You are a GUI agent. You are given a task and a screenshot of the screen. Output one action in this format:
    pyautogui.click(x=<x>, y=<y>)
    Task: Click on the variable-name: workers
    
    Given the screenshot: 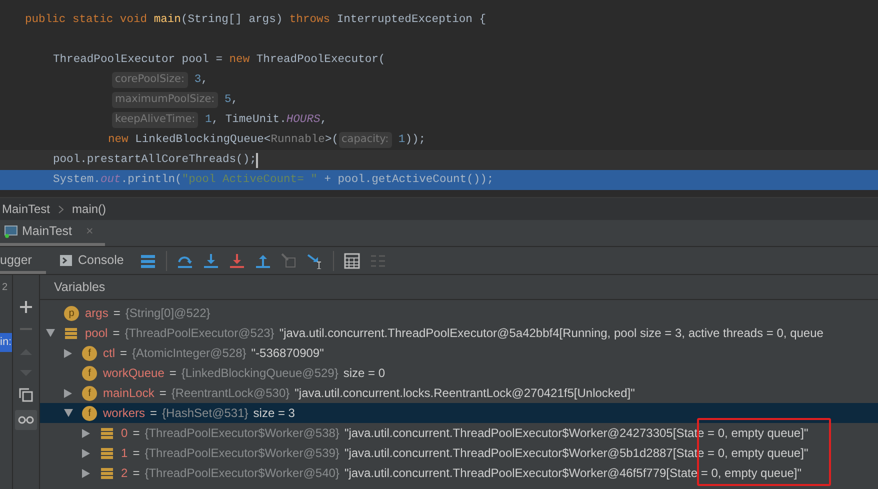 What is the action you would take?
    pyautogui.click(x=124, y=413)
    